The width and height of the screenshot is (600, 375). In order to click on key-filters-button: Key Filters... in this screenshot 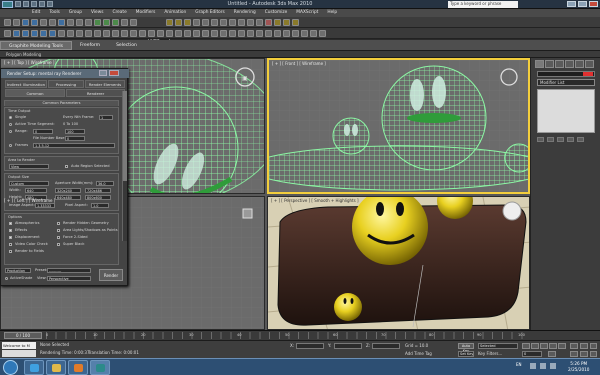, I will do `click(490, 353)`.